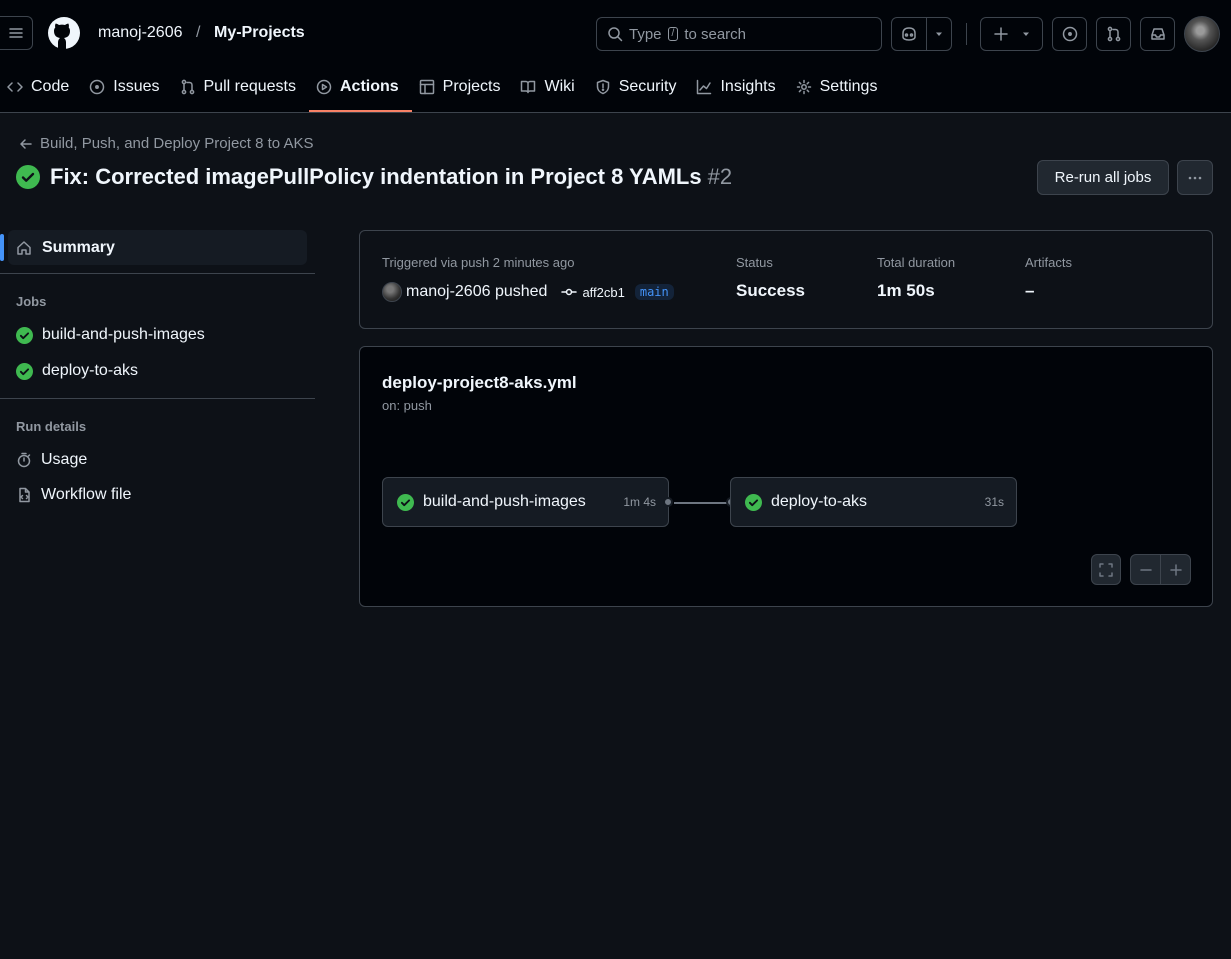 The height and width of the screenshot is (959, 1231). I want to click on job-node-deploy-to-aks: deploy-to-aks 31s, so click(873, 502).